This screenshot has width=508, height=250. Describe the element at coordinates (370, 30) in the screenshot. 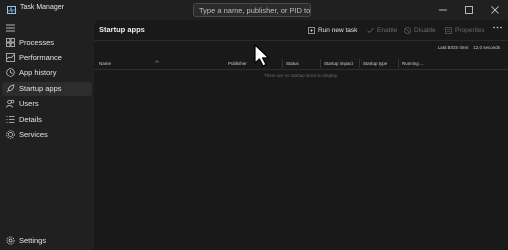

I see `check-icon` at that location.